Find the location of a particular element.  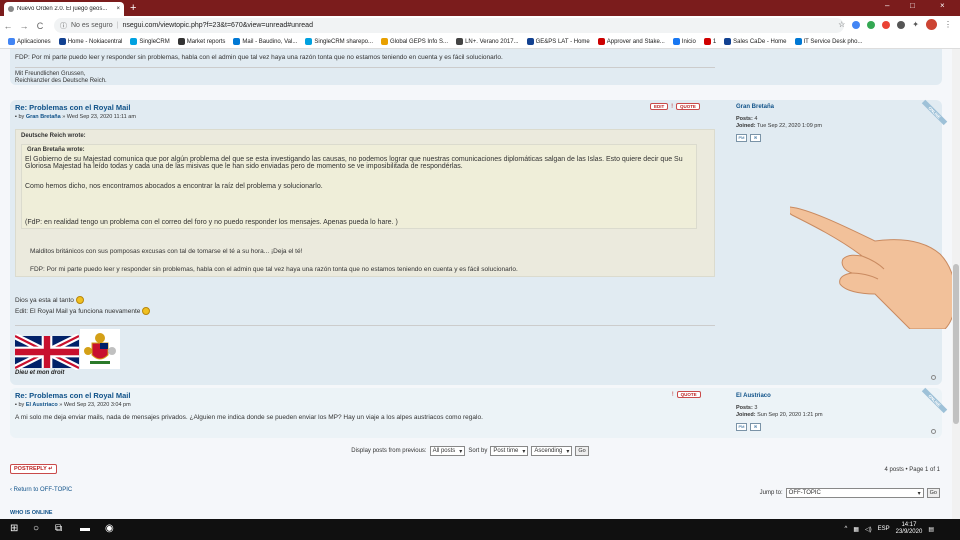

tab-close-icon: × is located at coordinates (118, 9).